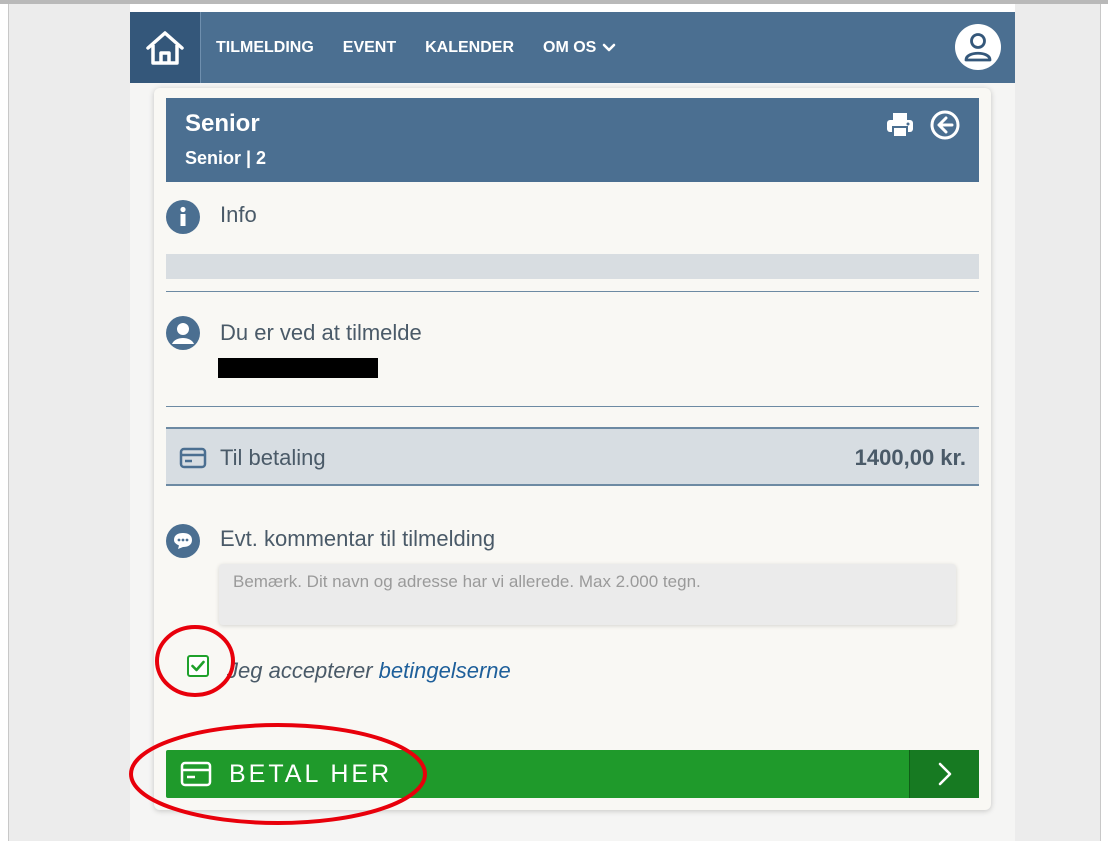 This screenshot has width=1108, height=841. I want to click on window-top-border, so click(554, 2).